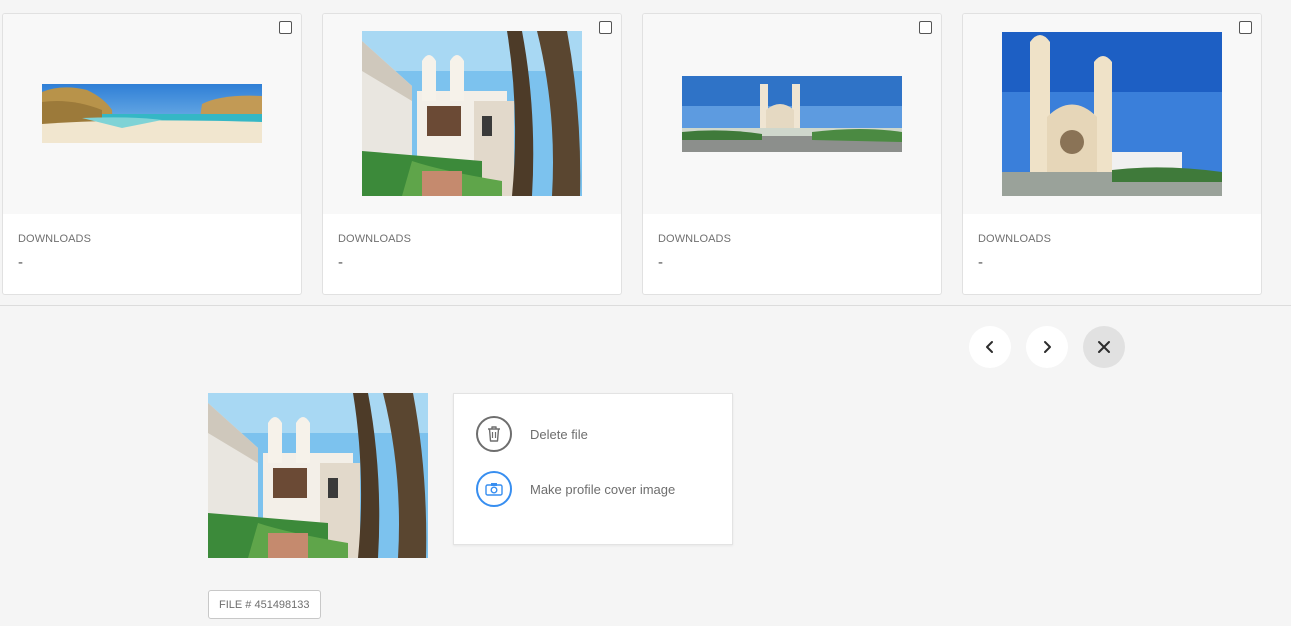 Image resolution: width=1291 pixels, height=626 pixels. Describe the element at coordinates (318, 475) in the screenshot. I see `file-preview-image` at that location.